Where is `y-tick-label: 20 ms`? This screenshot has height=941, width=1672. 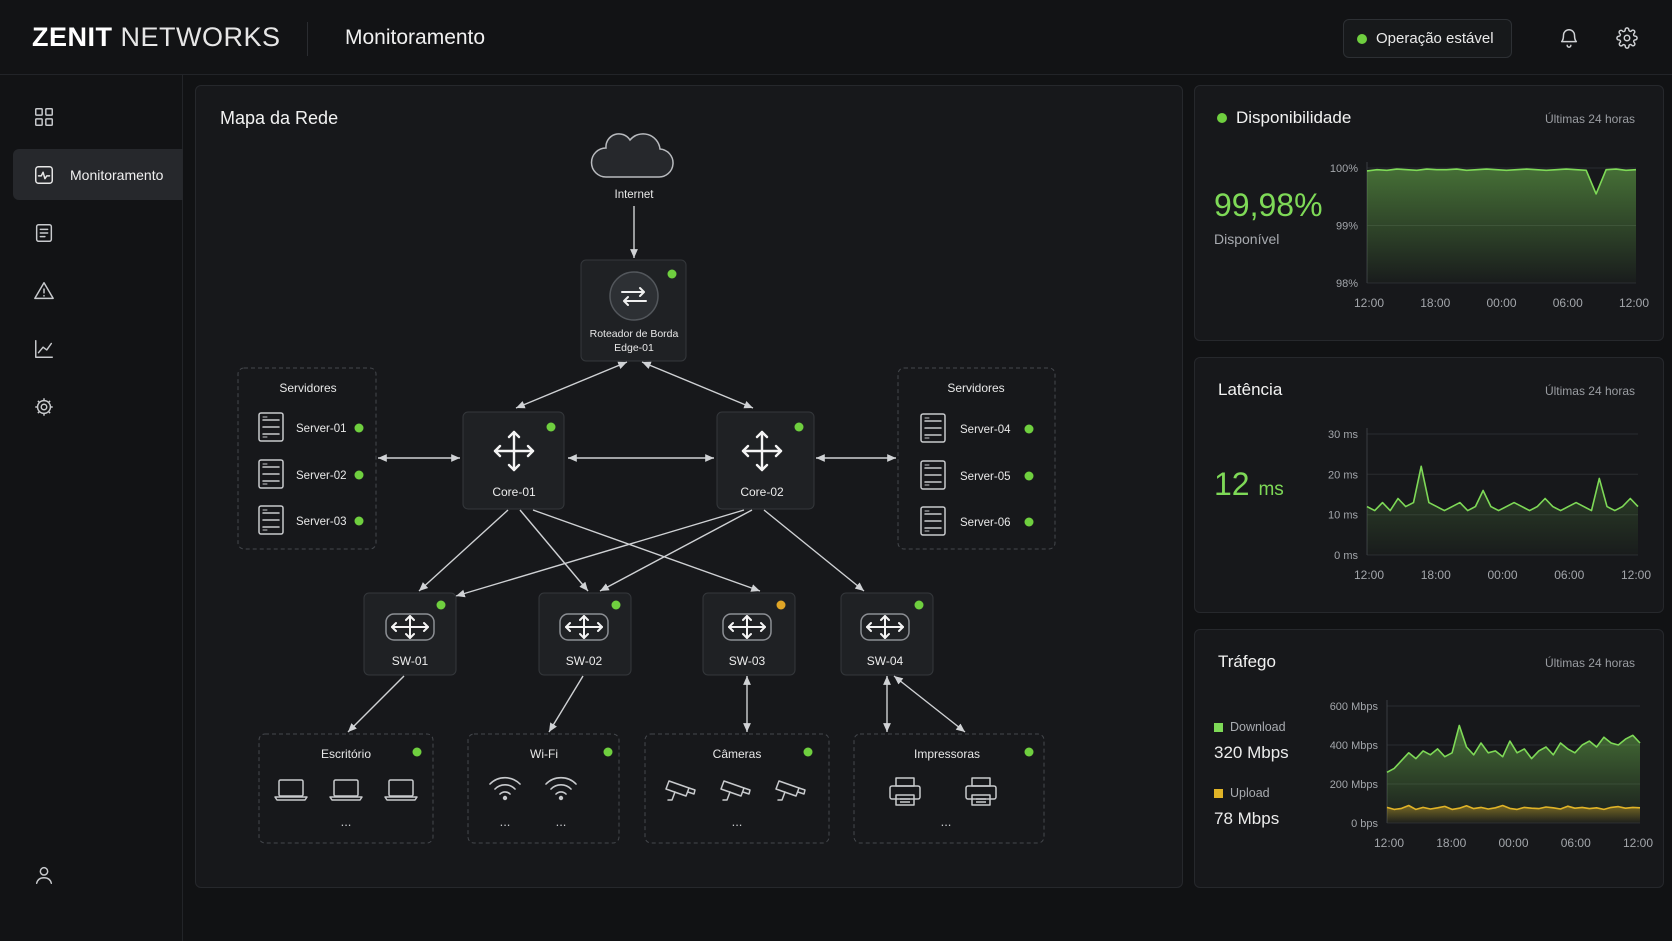
y-tick-label: 20 ms is located at coordinates (1343, 475).